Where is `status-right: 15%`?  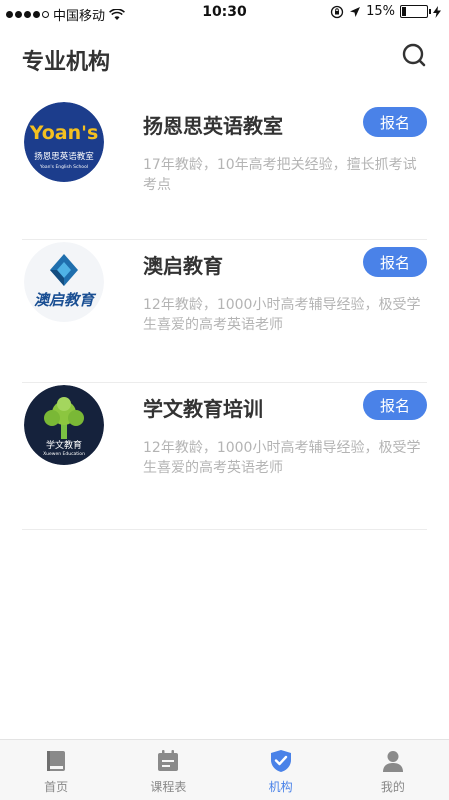 status-right: 15% is located at coordinates (385, 11).